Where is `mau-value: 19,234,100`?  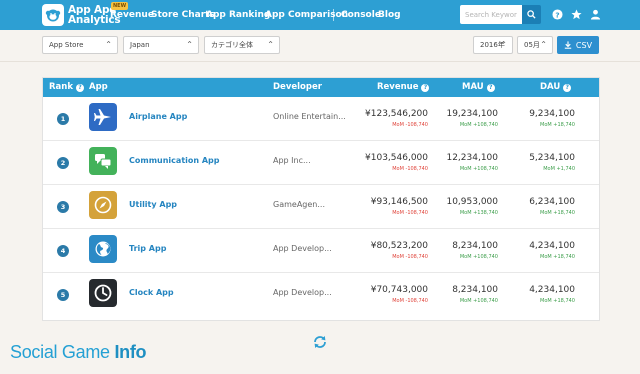 mau-value: 19,234,100 is located at coordinates (472, 114).